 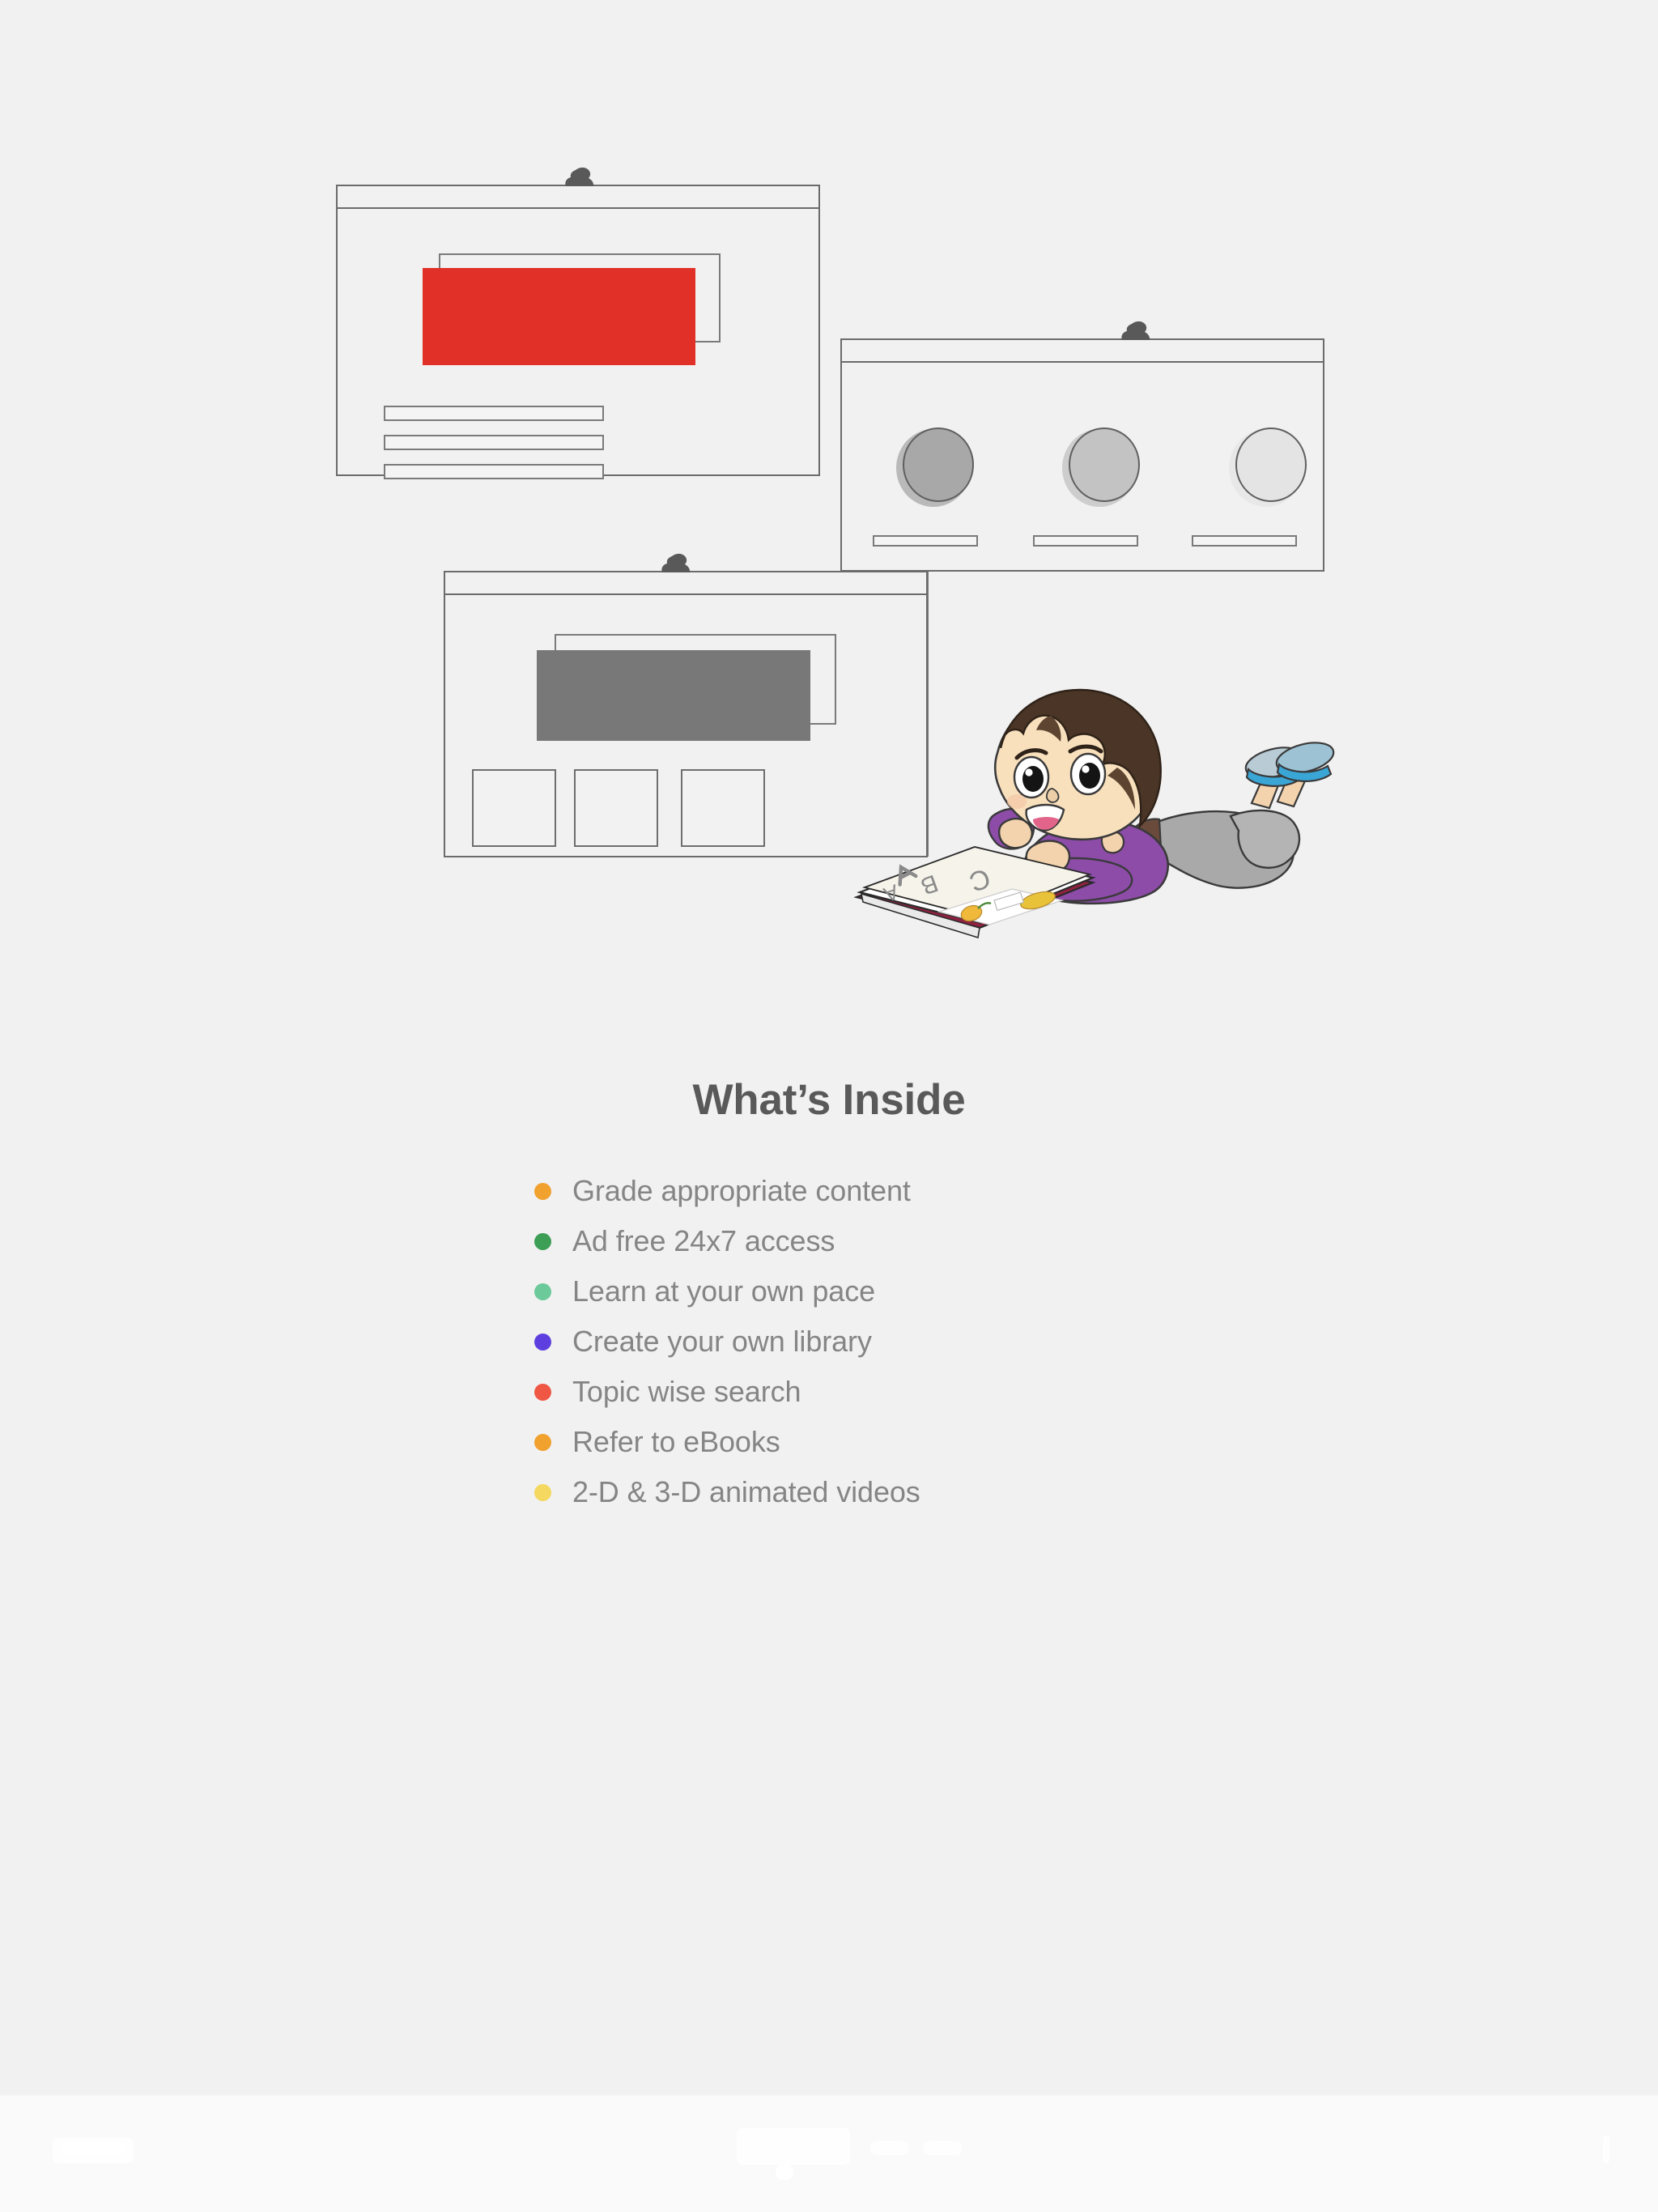 I want to click on list-item: Topic wise search, so click(x=793, y=1392).